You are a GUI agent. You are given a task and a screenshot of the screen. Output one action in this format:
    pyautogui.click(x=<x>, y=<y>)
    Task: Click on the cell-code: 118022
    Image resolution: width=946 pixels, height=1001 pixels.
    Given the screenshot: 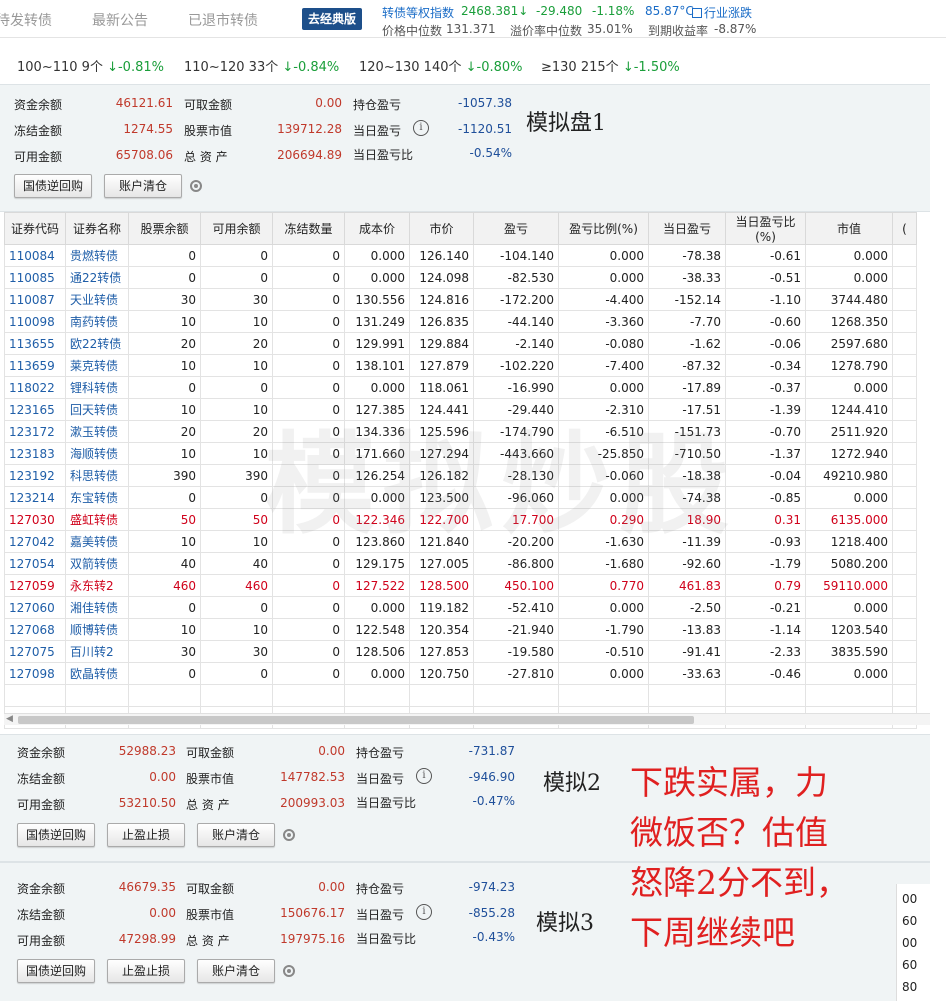 What is the action you would take?
    pyautogui.click(x=35, y=387)
    